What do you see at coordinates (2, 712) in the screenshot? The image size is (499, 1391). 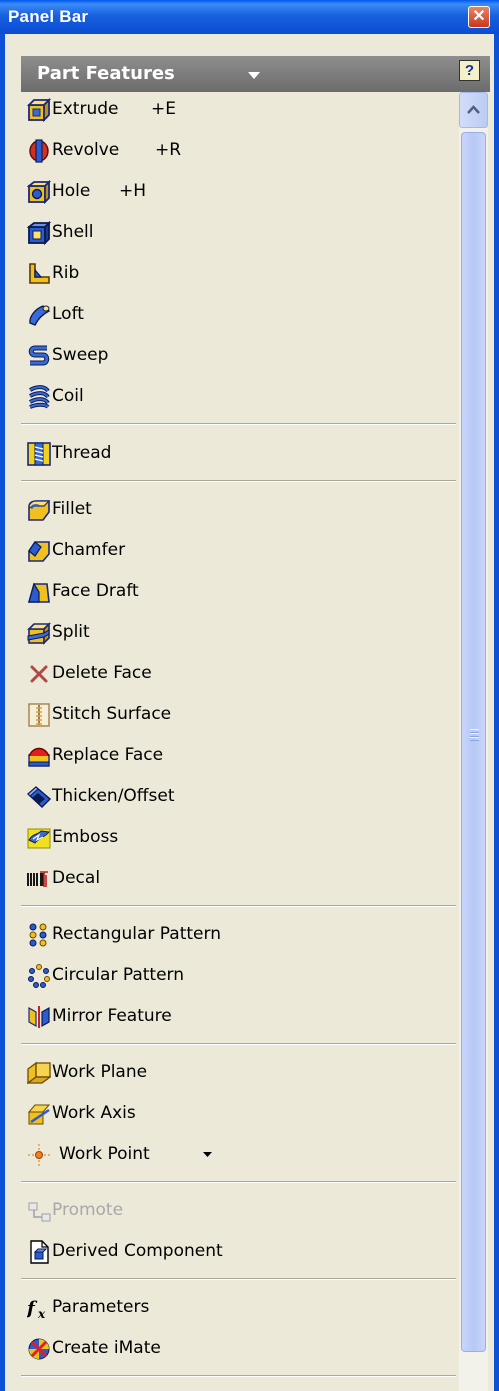 I see `window-left-border` at bounding box center [2, 712].